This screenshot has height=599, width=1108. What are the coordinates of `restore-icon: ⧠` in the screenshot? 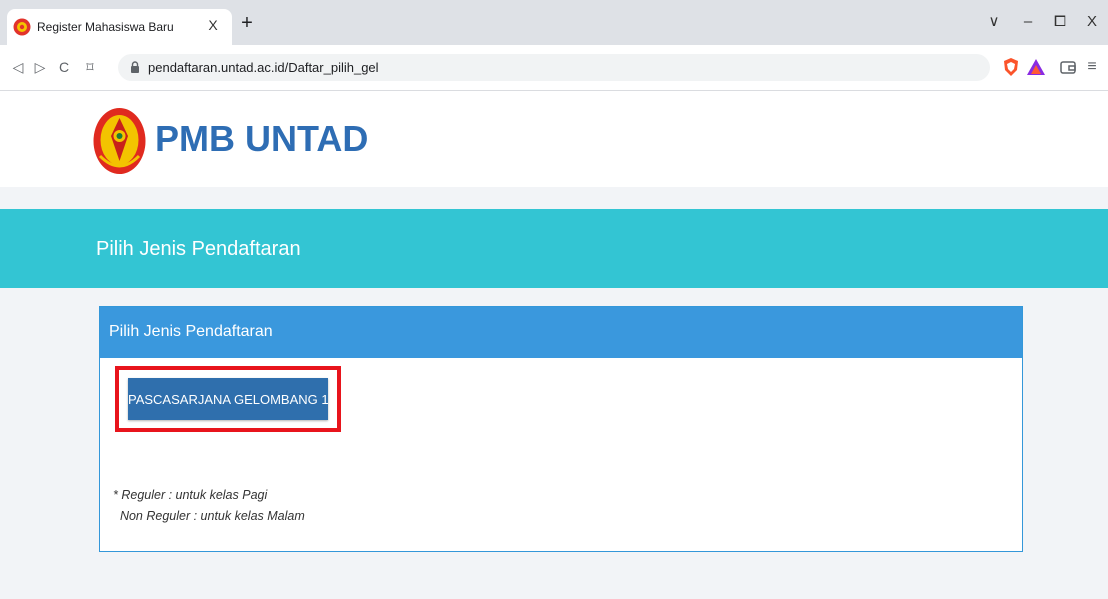 It's located at (1060, 22).